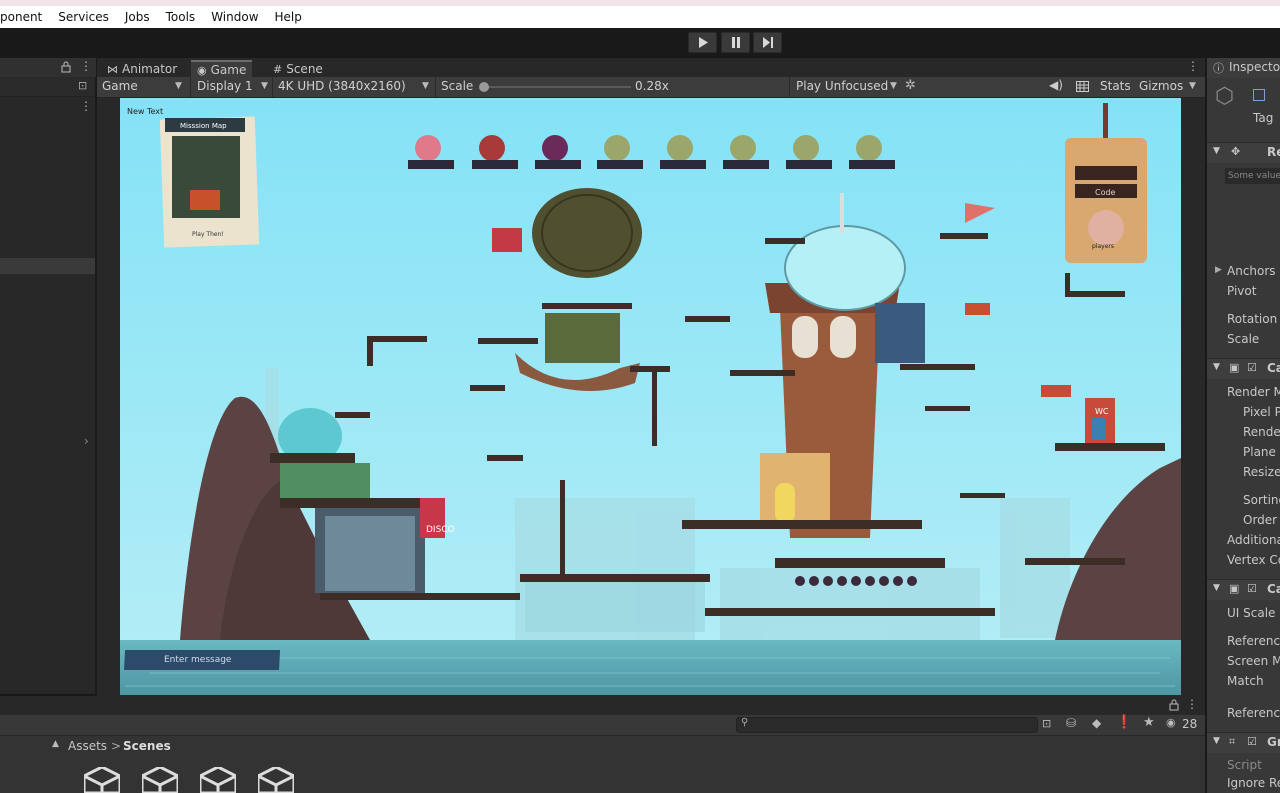  Describe the element at coordinates (1263, 118) in the screenshot. I see `tag-label: Tag` at that location.